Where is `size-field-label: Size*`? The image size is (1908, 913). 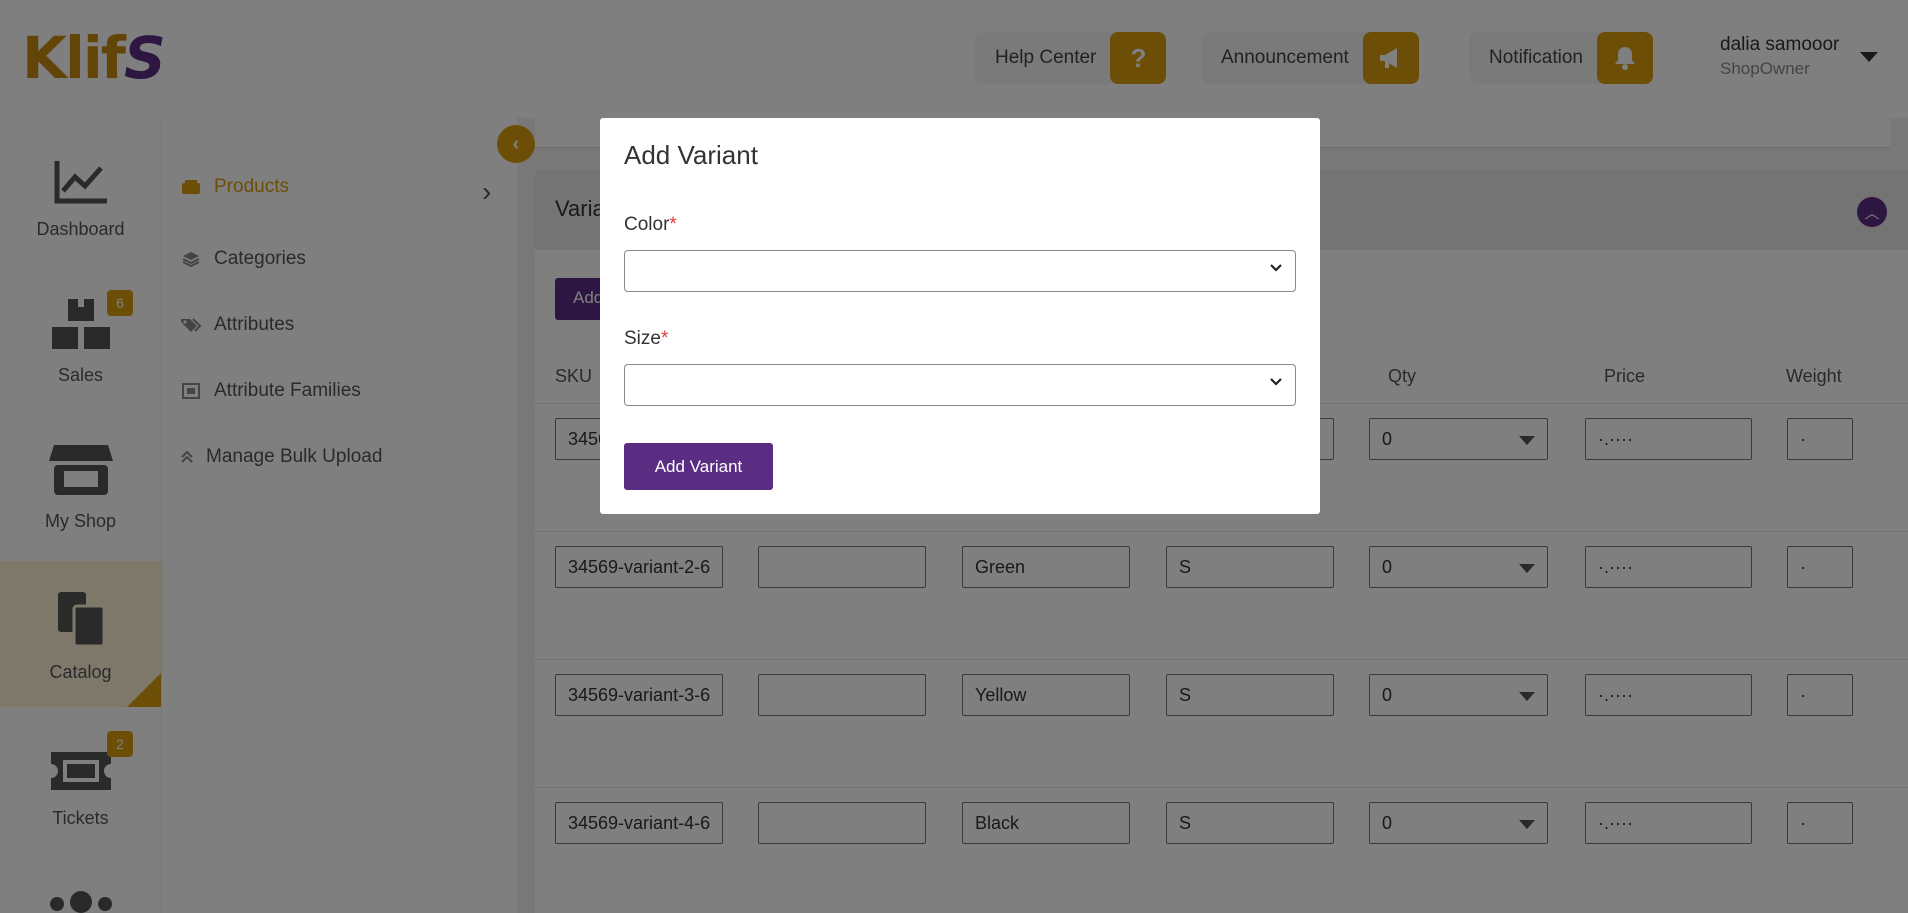
size-field-label: Size* is located at coordinates (646, 339).